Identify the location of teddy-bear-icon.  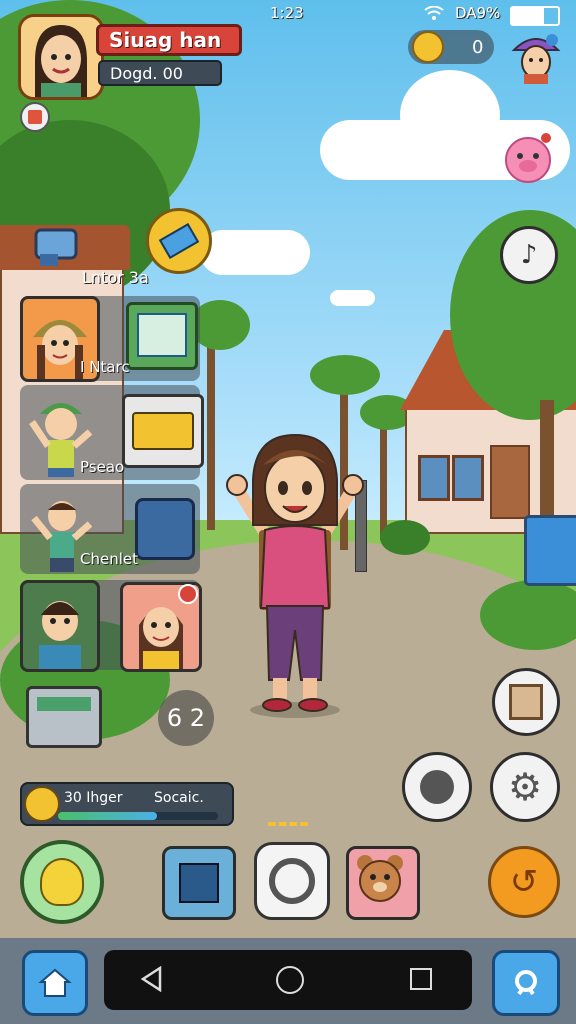
(380, 878).